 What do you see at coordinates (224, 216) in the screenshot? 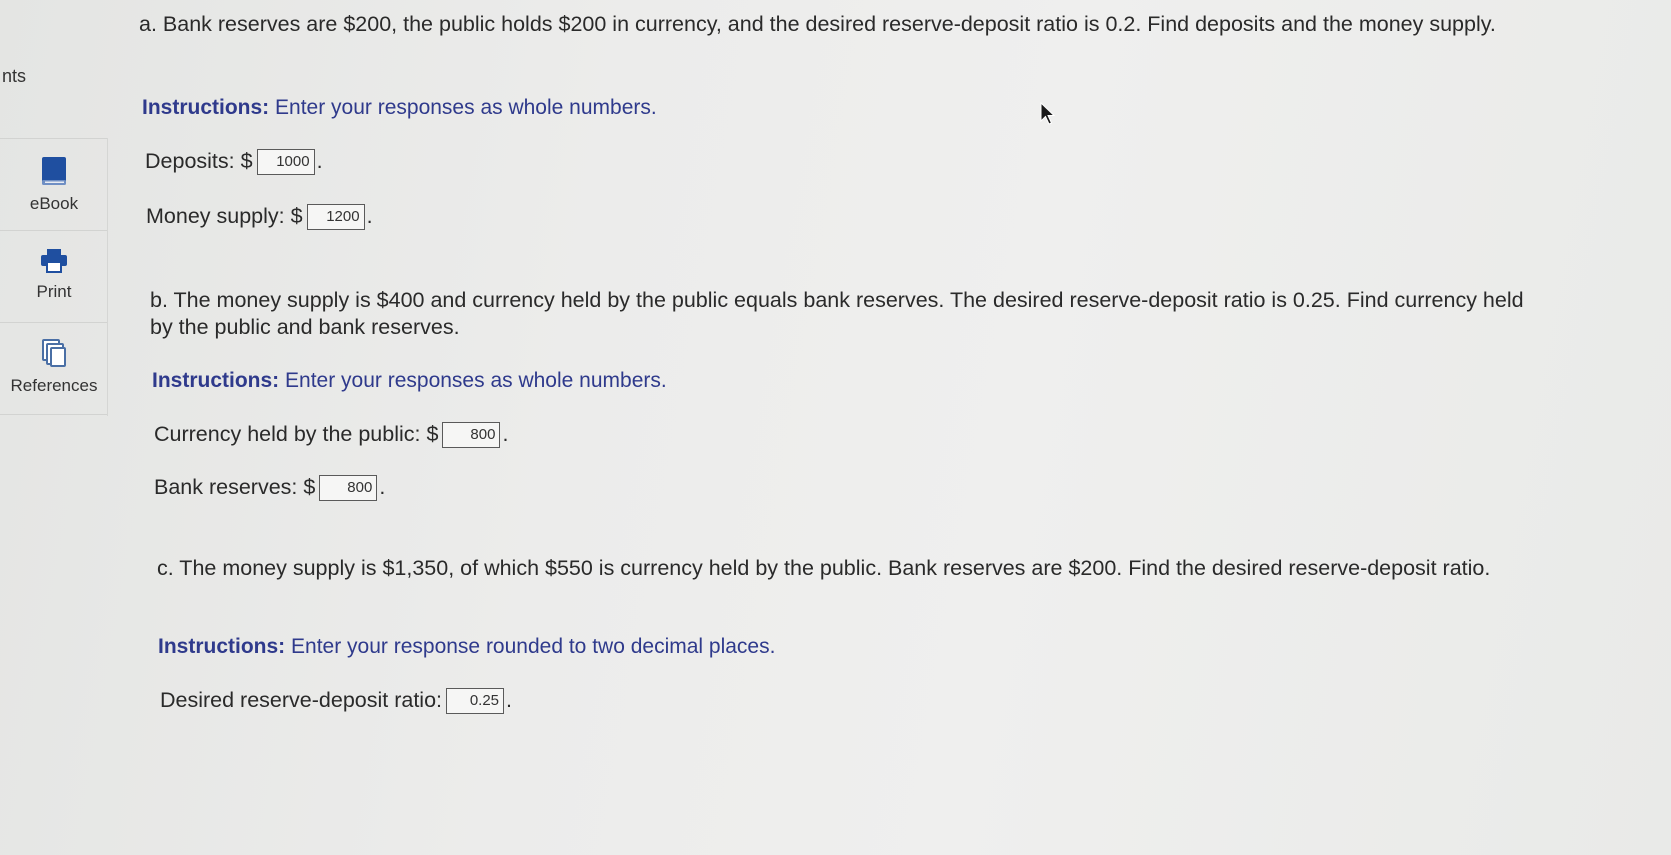
I see `money-supply-label: Money supply: $` at bounding box center [224, 216].